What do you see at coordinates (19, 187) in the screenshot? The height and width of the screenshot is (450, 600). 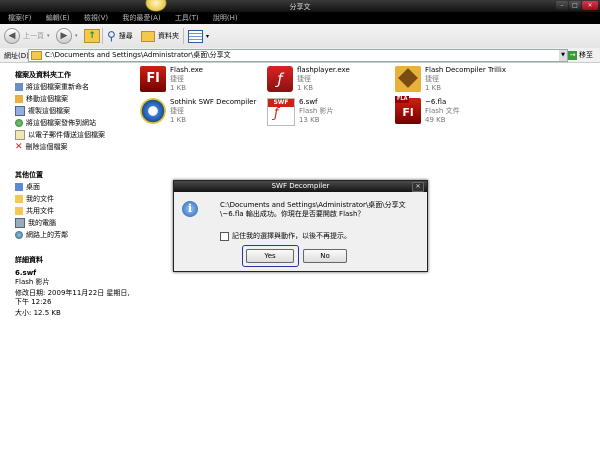 I see `desktop-icon` at bounding box center [19, 187].